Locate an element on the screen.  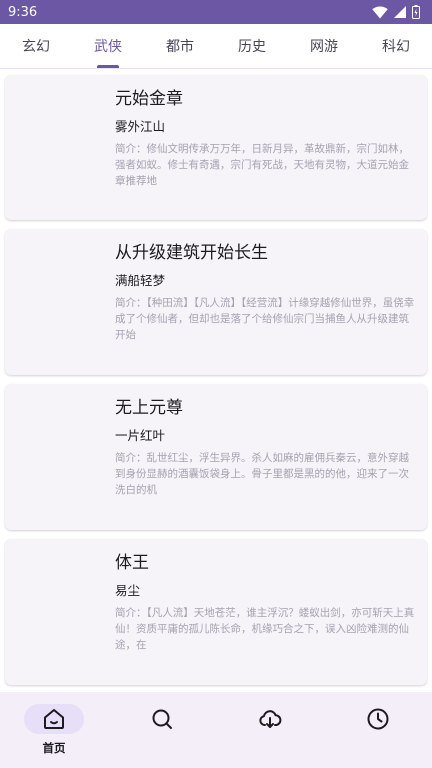
tab-wangyou: 网游 is located at coordinates (324, 46).